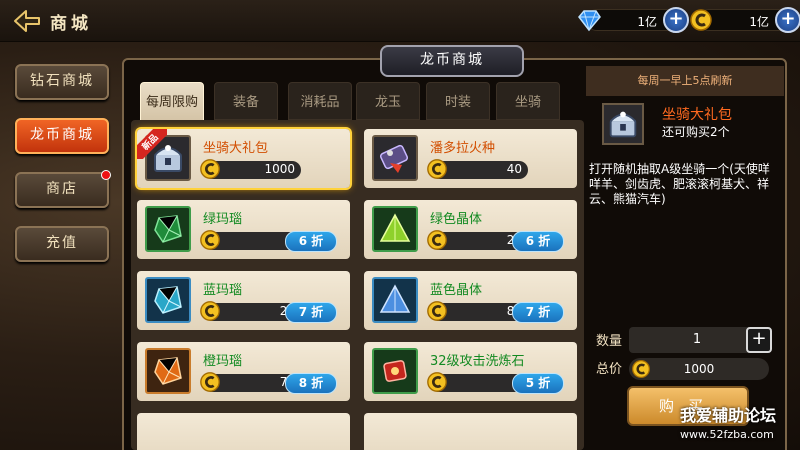 Image resolution: width=800 pixels, height=450 pixels. What do you see at coordinates (63, 189) in the screenshot?
I see `nav-shop: 商店` at bounding box center [63, 189].